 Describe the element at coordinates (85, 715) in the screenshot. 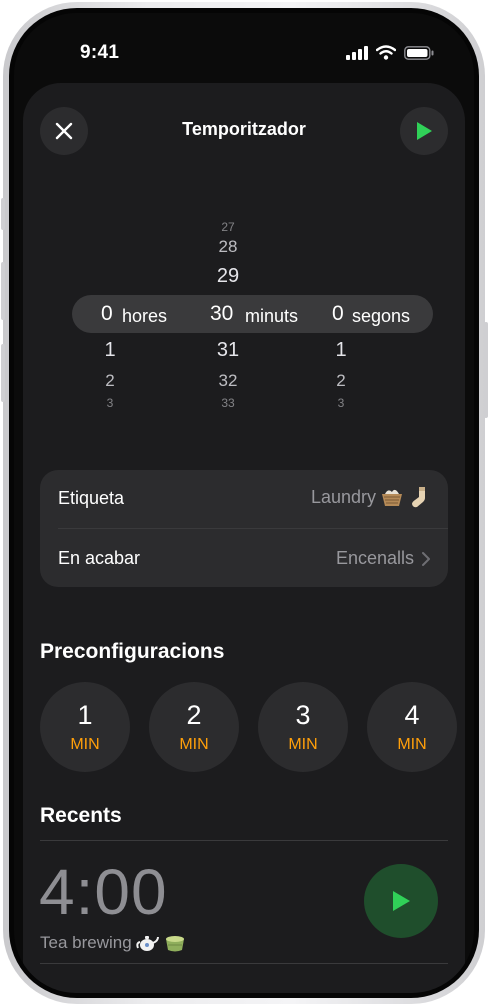

I see `preset-value: 1` at that location.